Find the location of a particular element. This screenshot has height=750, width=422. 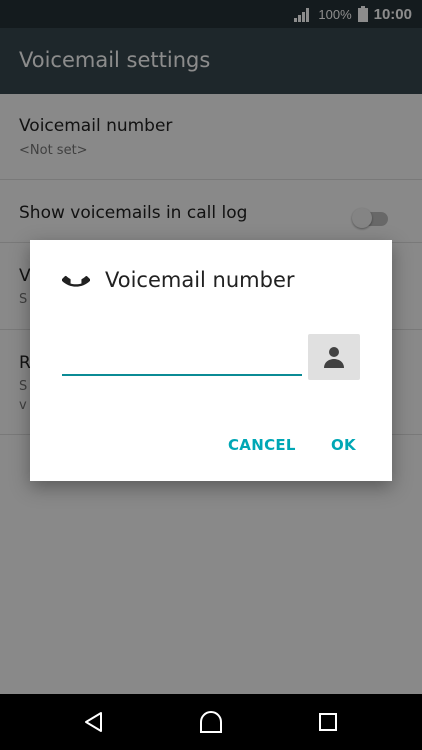

back-button is located at coordinates (94, 722).